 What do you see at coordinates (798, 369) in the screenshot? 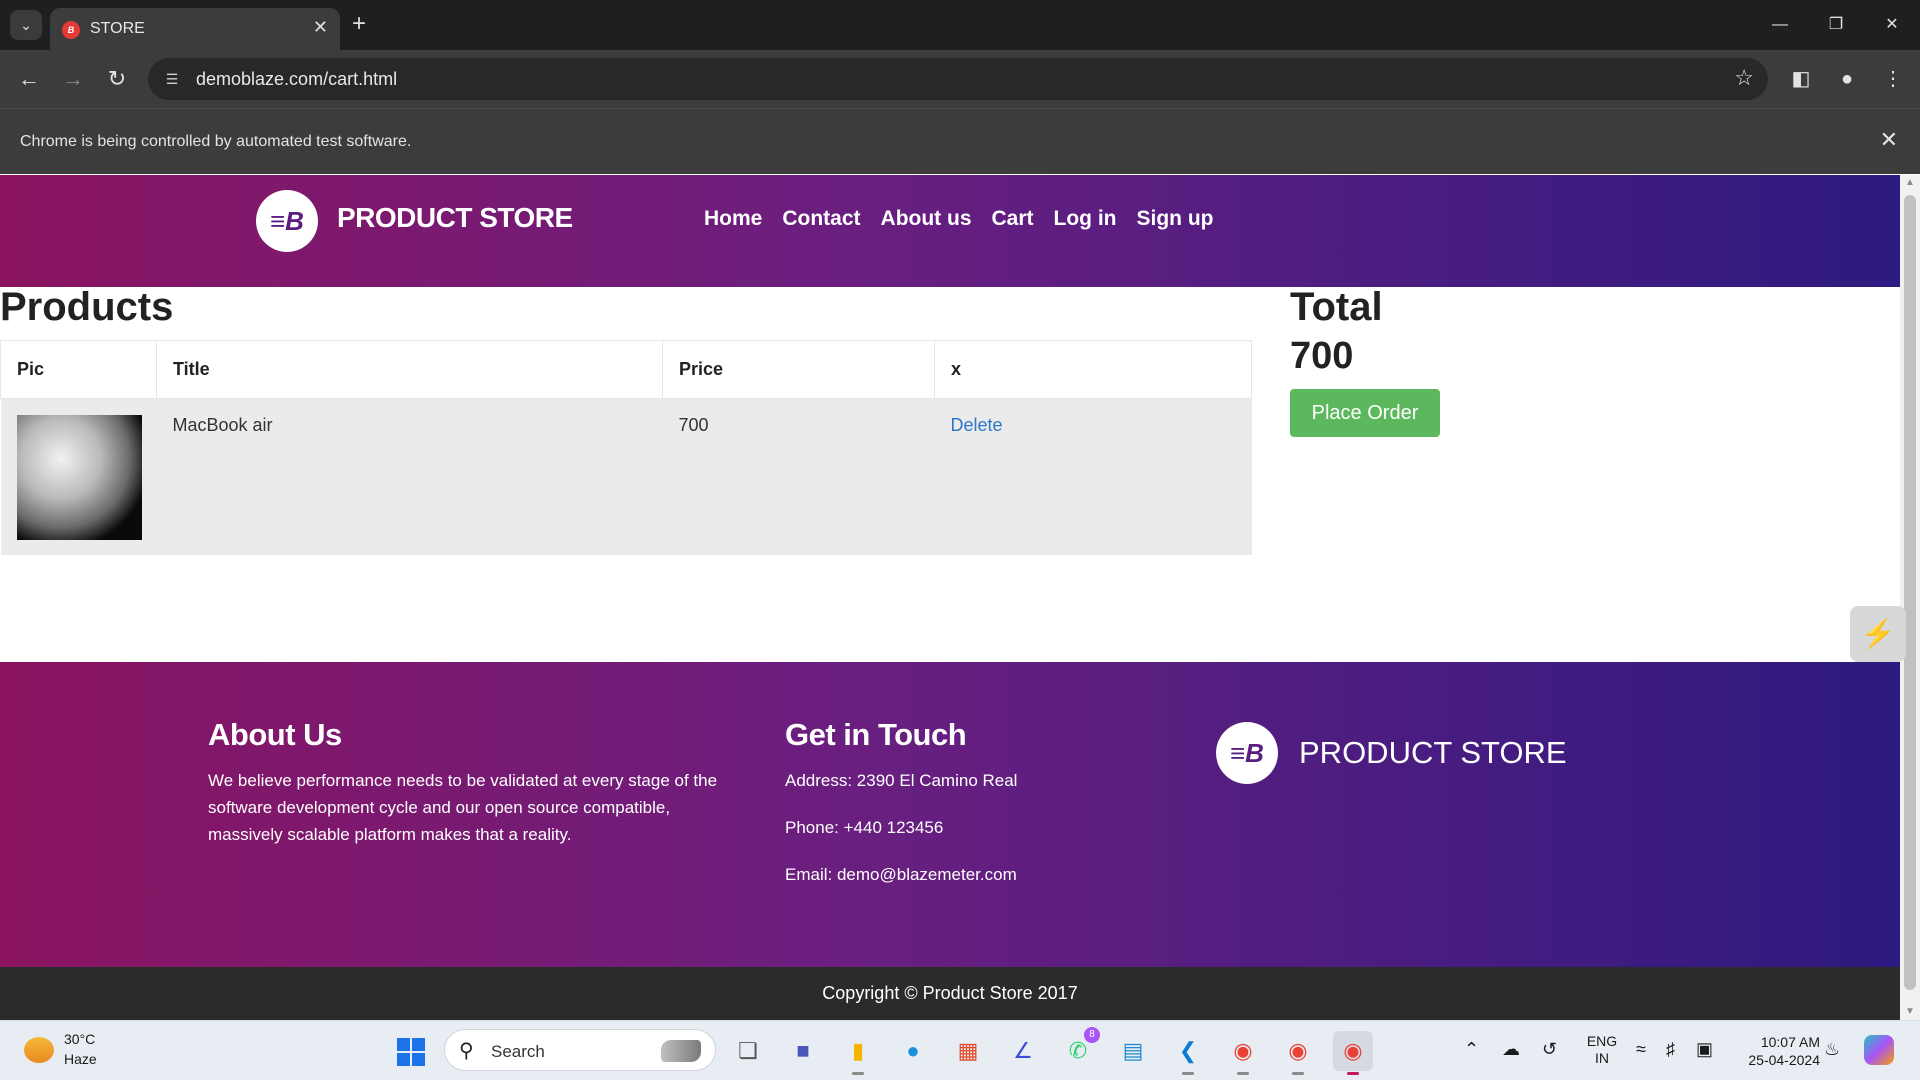
I see `column-header-price: Price` at bounding box center [798, 369].